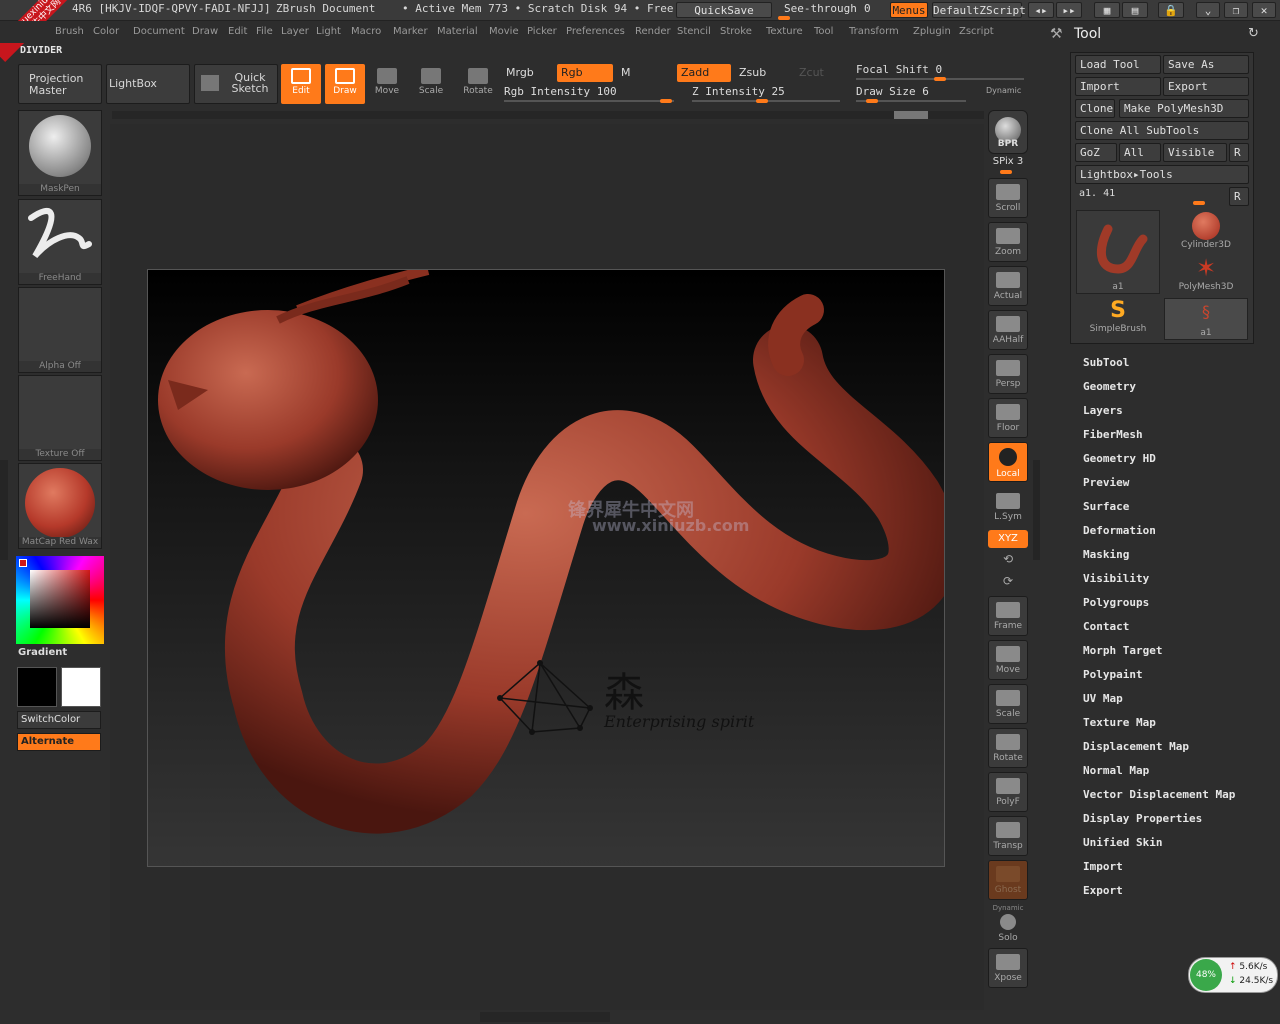  Describe the element at coordinates (1106, 554) in the screenshot. I see `subpalette-item: Masking` at that location.